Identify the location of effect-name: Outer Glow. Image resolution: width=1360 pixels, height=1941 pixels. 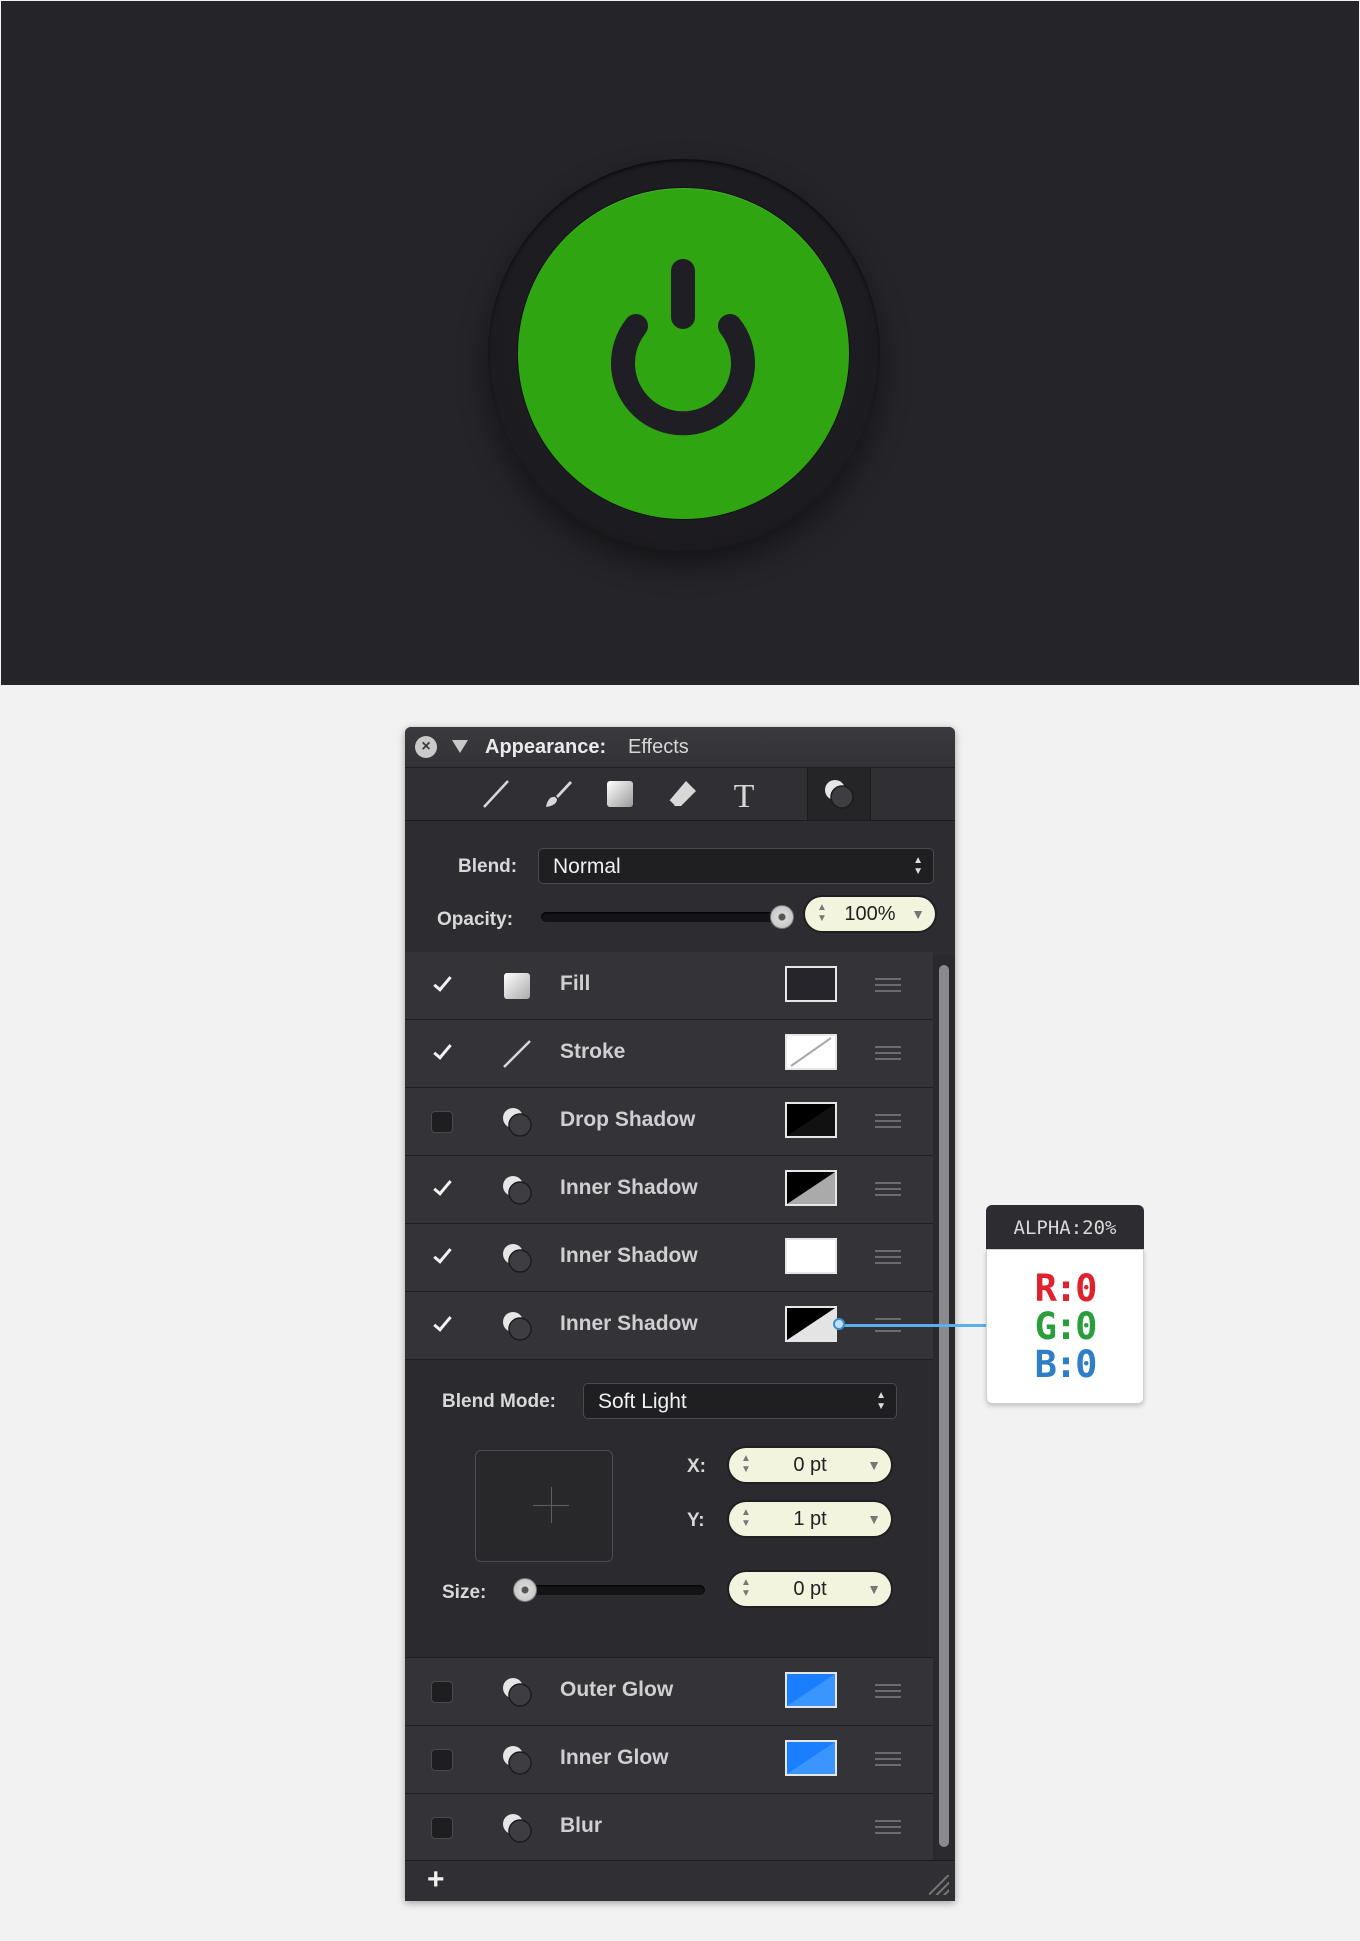
(617, 1689).